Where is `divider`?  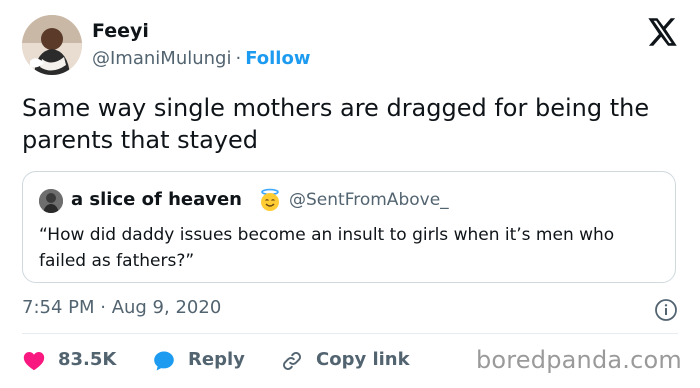 divider is located at coordinates (350, 333).